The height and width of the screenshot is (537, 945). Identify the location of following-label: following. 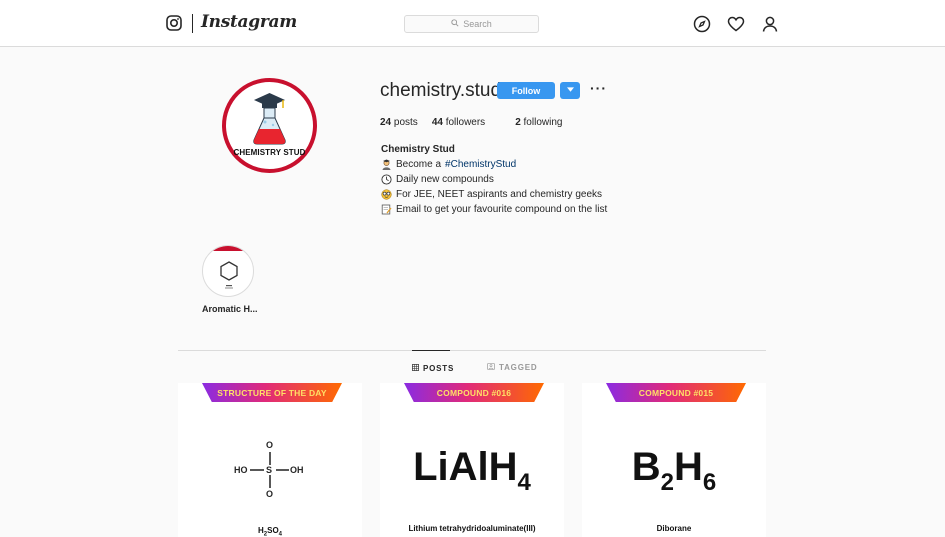
(543, 122).